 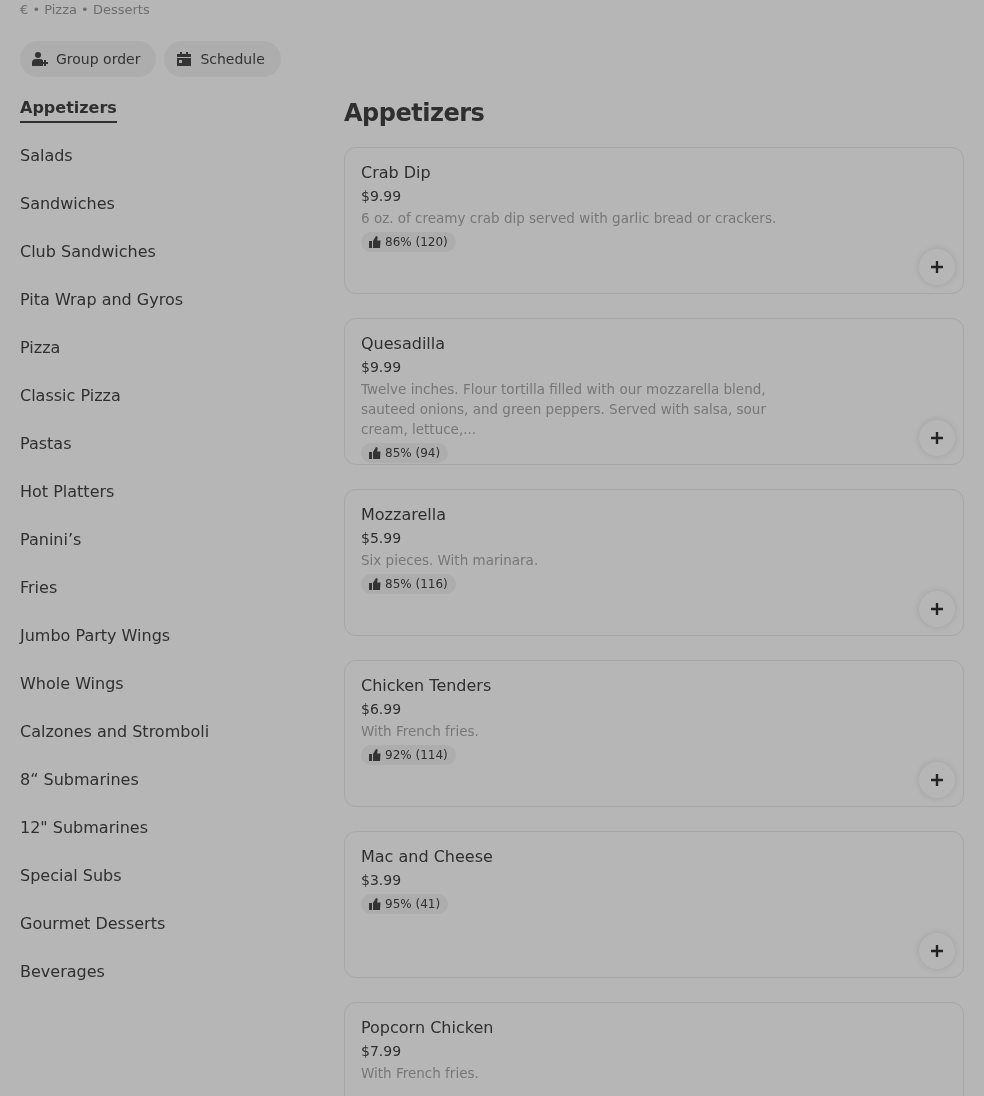 I want to click on category-link: Hot Platters, so click(x=67, y=494).